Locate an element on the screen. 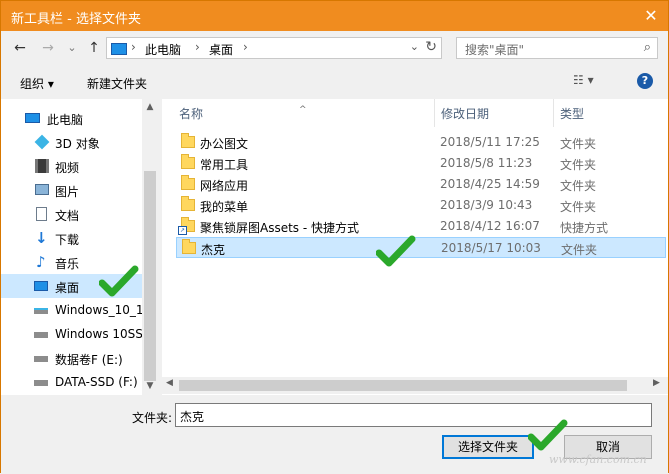  sidebar-item-drive: Windows 10SS is located at coordinates (72, 334).